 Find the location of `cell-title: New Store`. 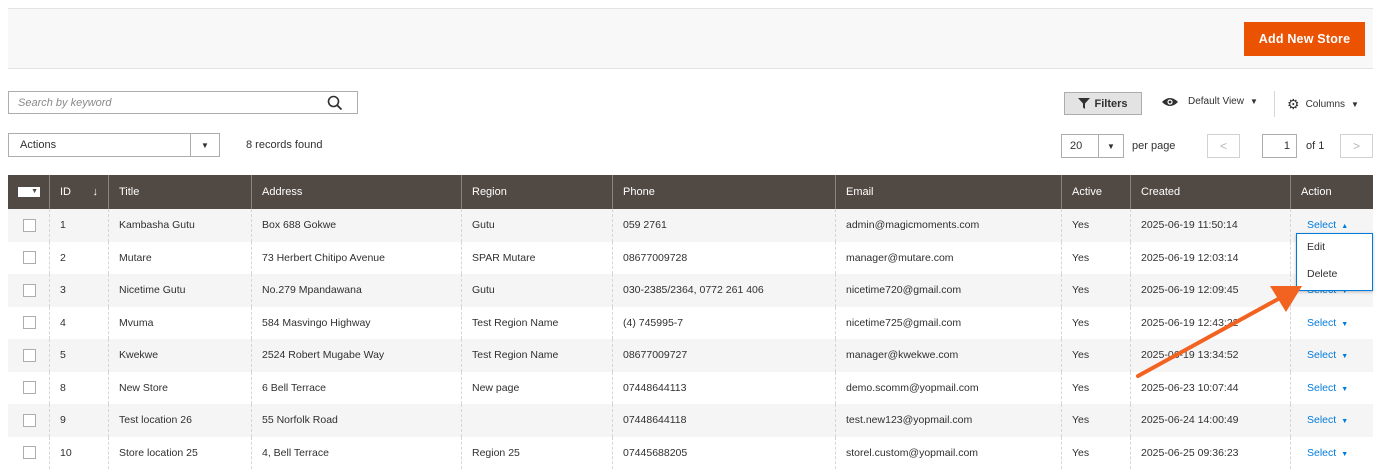

cell-title: New Store is located at coordinates (179, 388).